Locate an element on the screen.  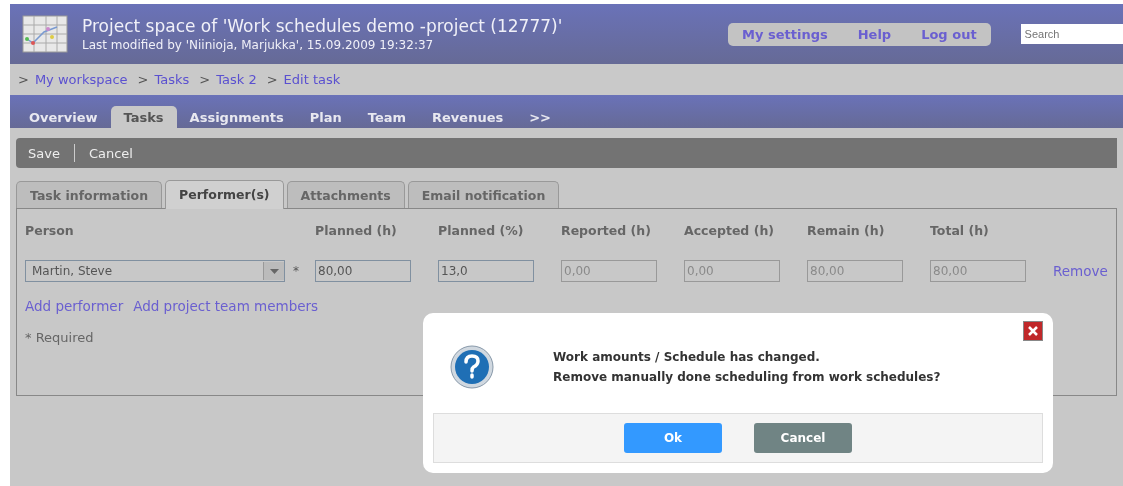
breadcrumb-link: Task 2 is located at coordinates (236, 79).